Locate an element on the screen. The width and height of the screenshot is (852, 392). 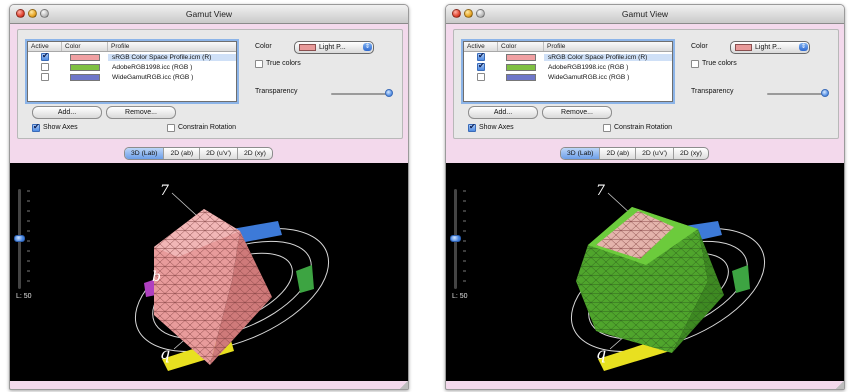
view-mode-tabs: 3D (Lab) 2D (ab) 2D (u'v') 2D (xy) is located at coordinates (634, 153).